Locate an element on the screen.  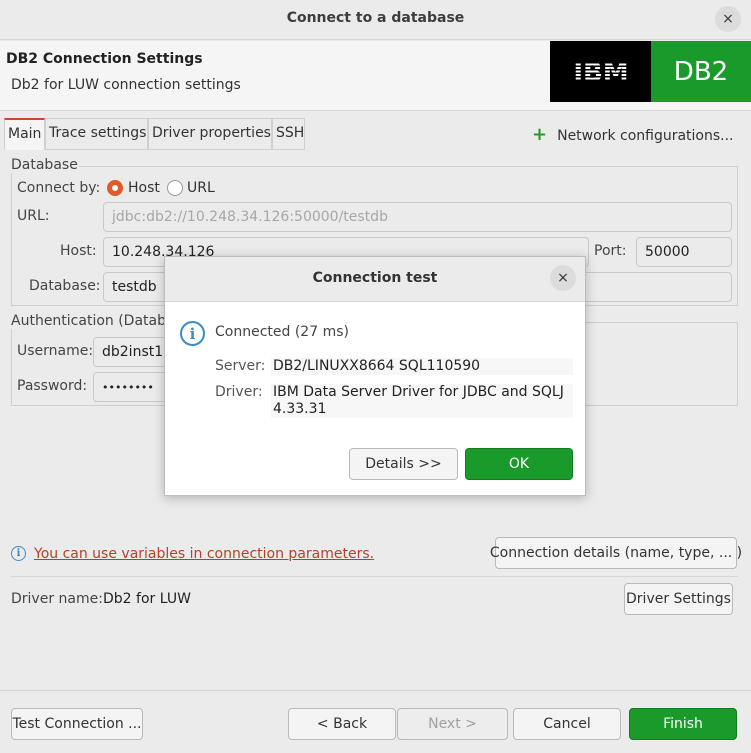
server-value: DB2/LINUXX8664 SQL110590 is located at coordinates (422, 366).